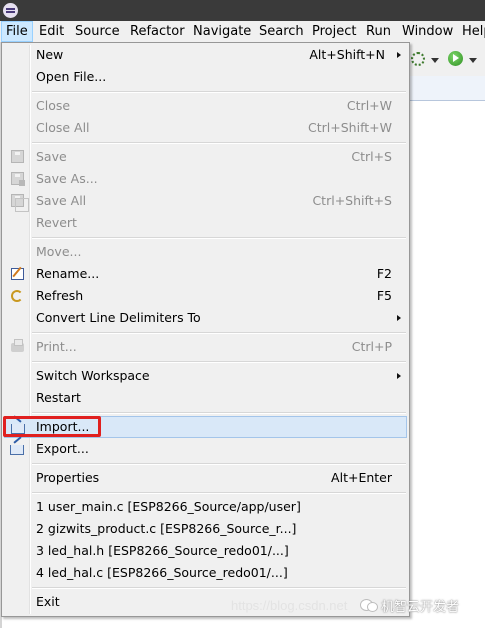  Describe the element at coordinates (48, 601) in the screenshot. I see `menu-item-label: Exit` at that location.